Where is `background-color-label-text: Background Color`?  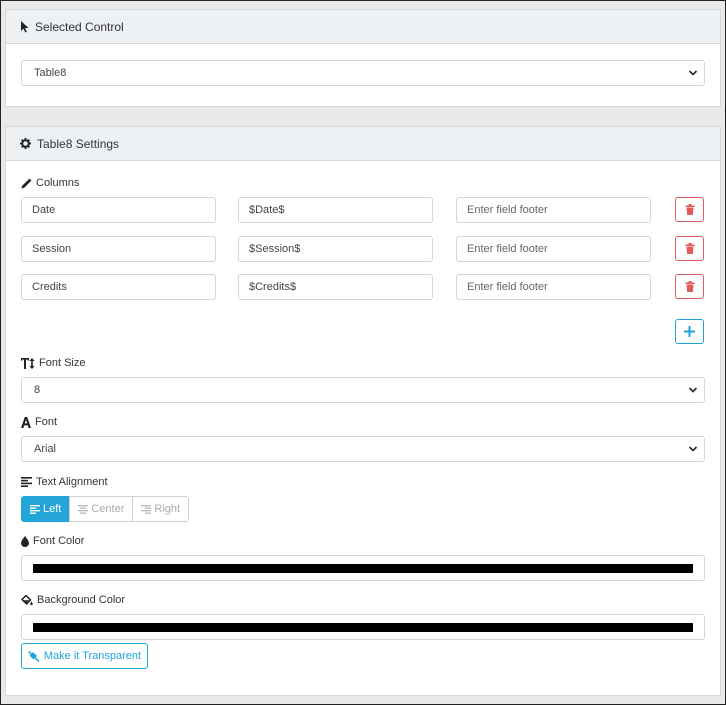
background-color-label-text: Background Color is located at coordinates (81, 600).